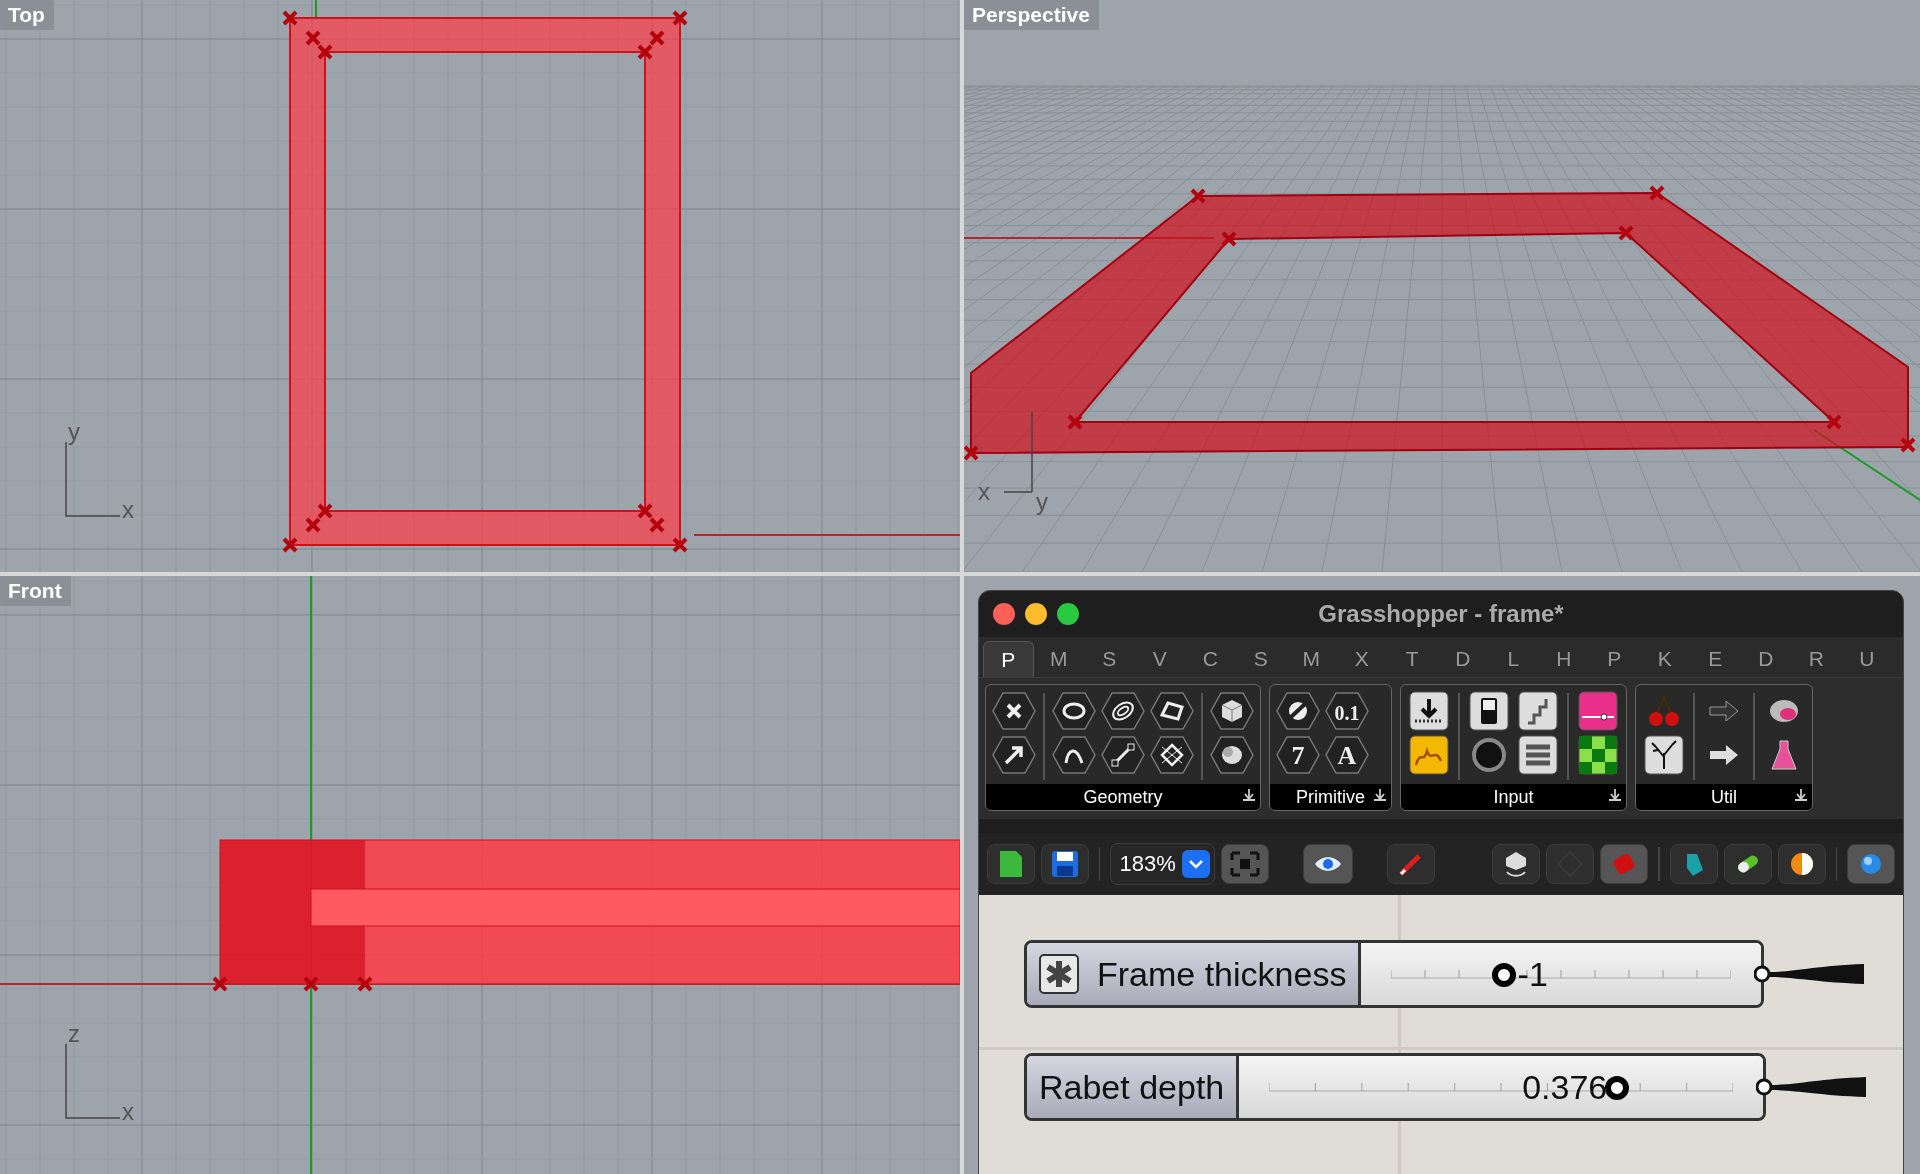 Image resolution: width=1920 pixels, height=1174 pixels. Describe the element at coordinates (1172, 755) in the screenshot. I see `diamond-grid-icon` at that location.